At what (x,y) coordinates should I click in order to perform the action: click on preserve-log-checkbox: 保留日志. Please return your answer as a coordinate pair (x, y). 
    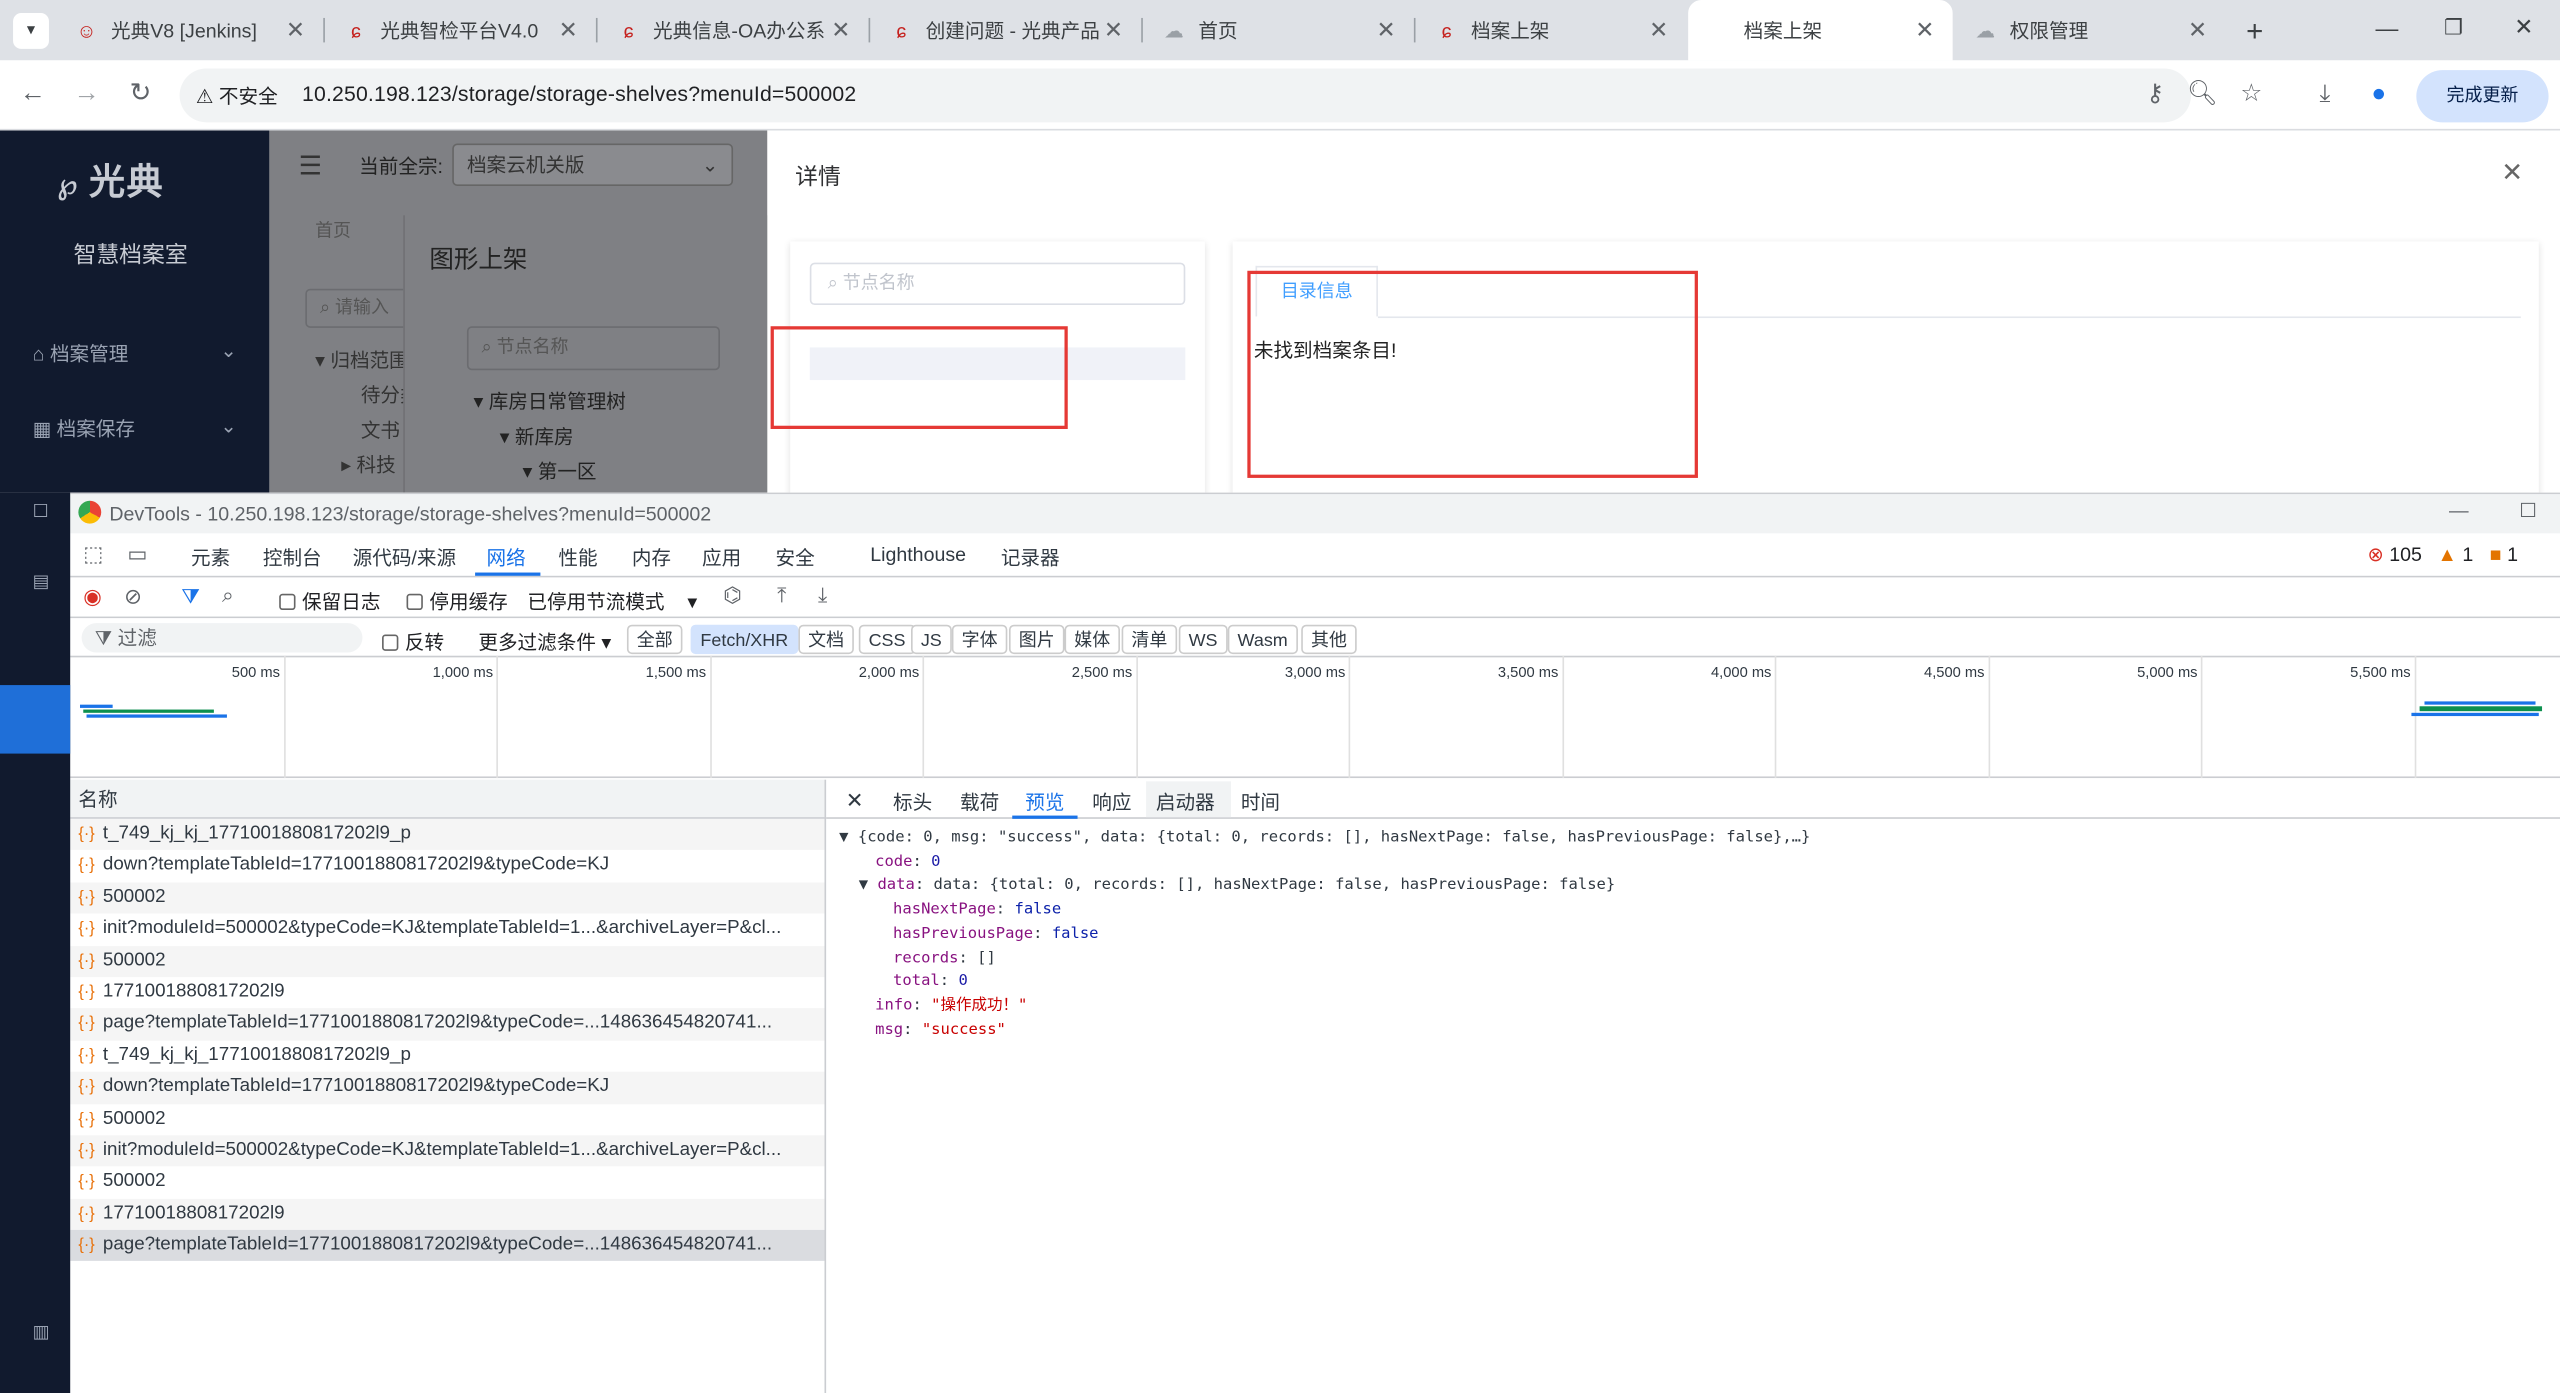
    Looking at the image, I should click on (329, 601).